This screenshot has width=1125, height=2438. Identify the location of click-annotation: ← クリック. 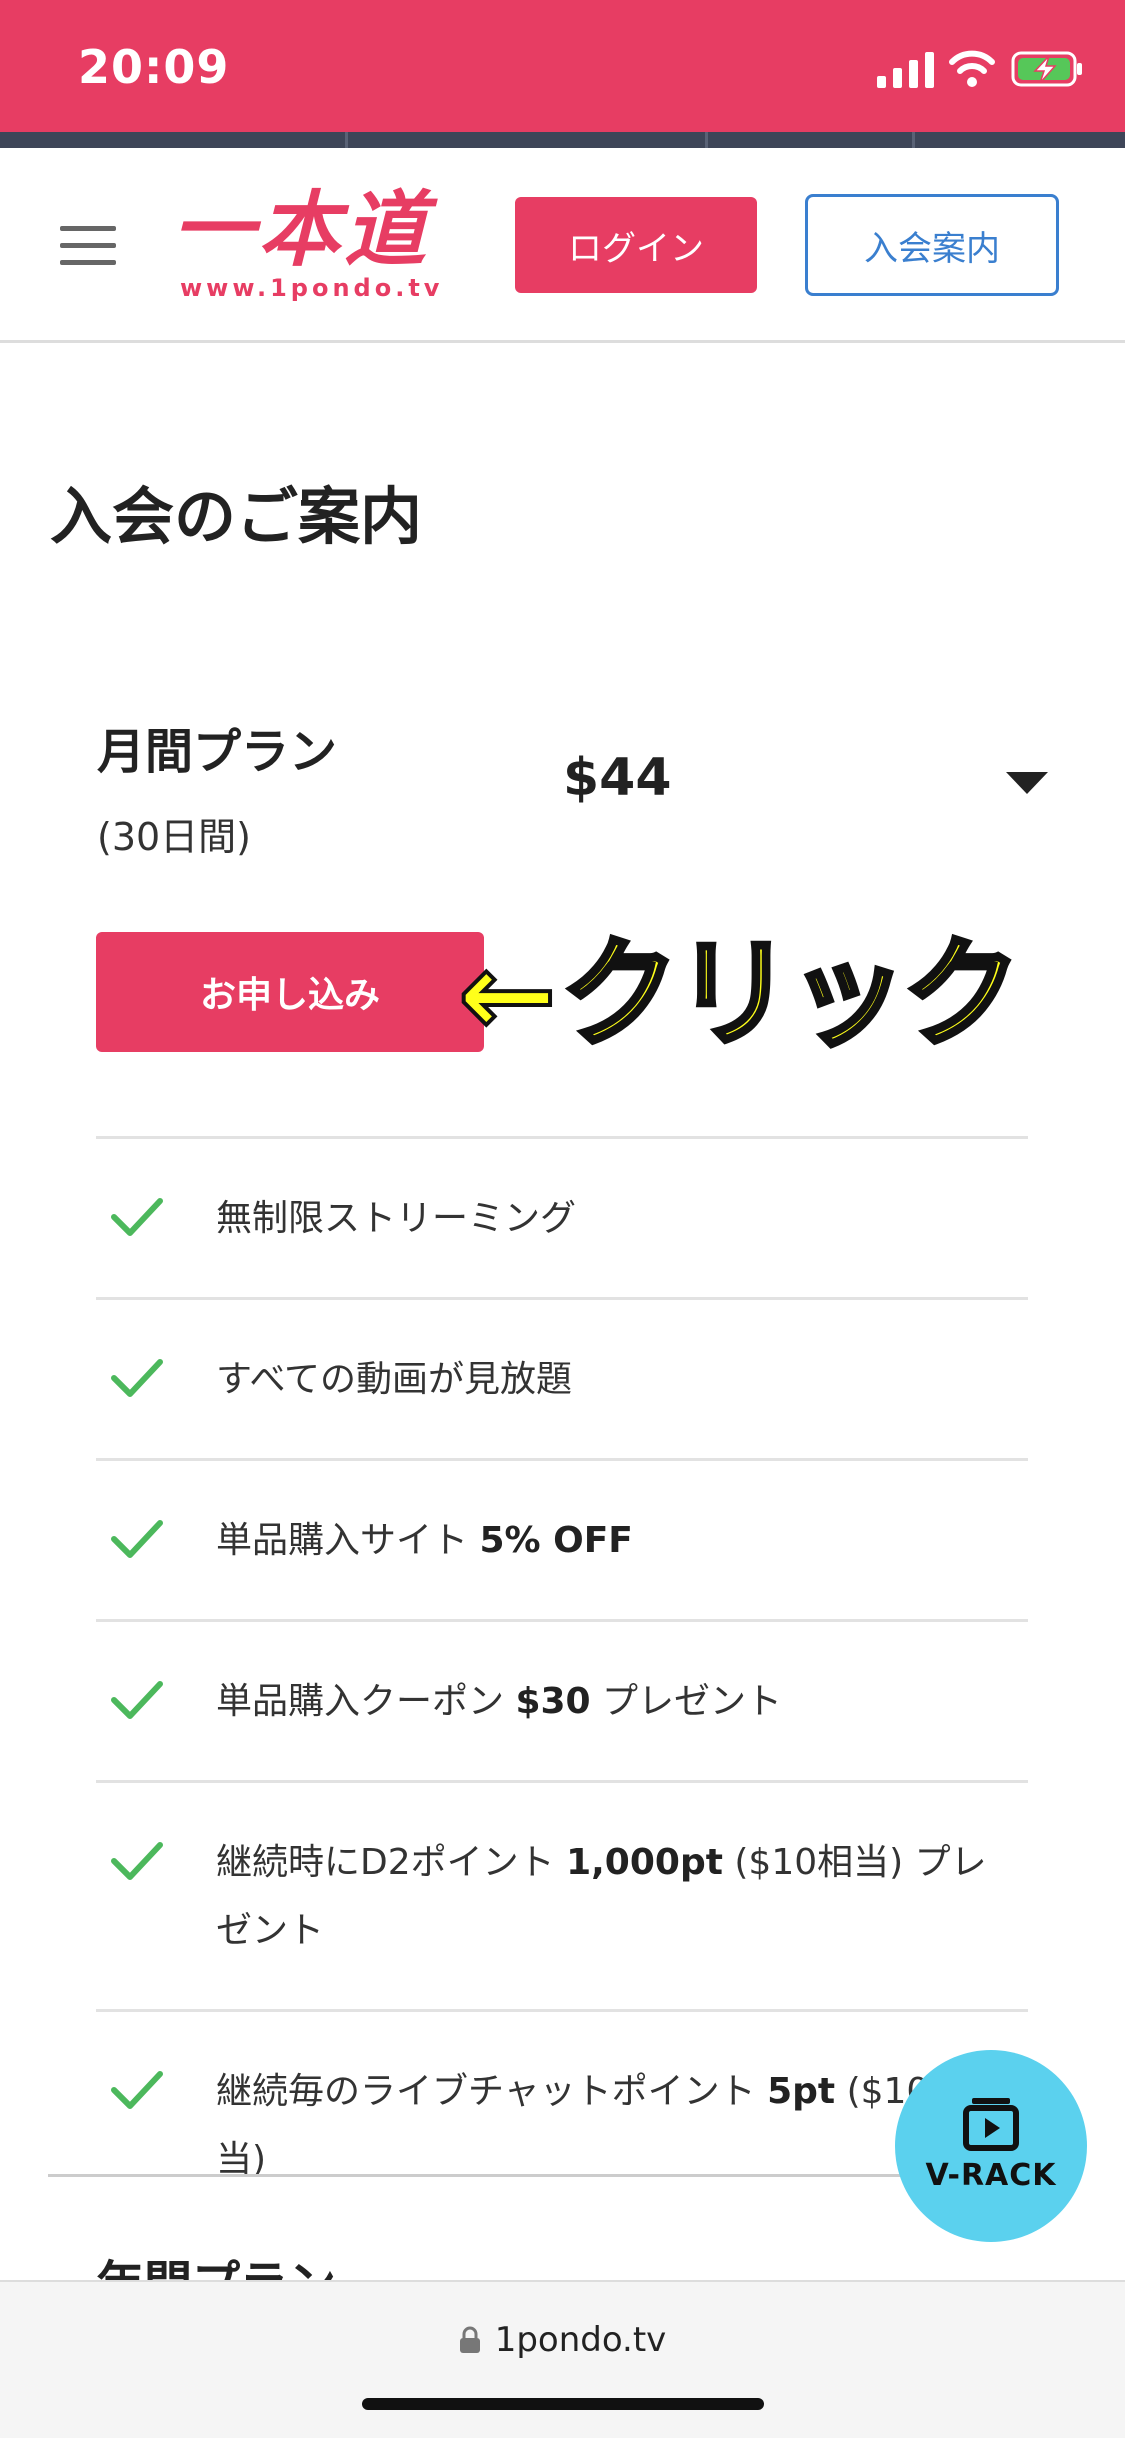
(739, 994).